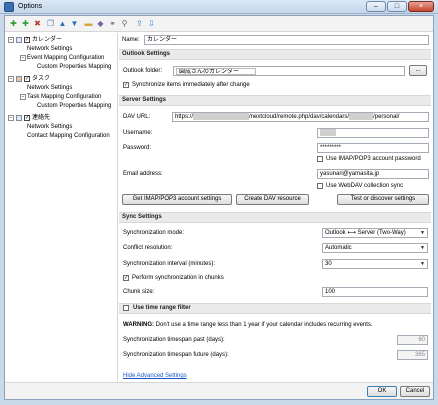  I want to click on tree-item-label: カレンダー, so click(47, 40).